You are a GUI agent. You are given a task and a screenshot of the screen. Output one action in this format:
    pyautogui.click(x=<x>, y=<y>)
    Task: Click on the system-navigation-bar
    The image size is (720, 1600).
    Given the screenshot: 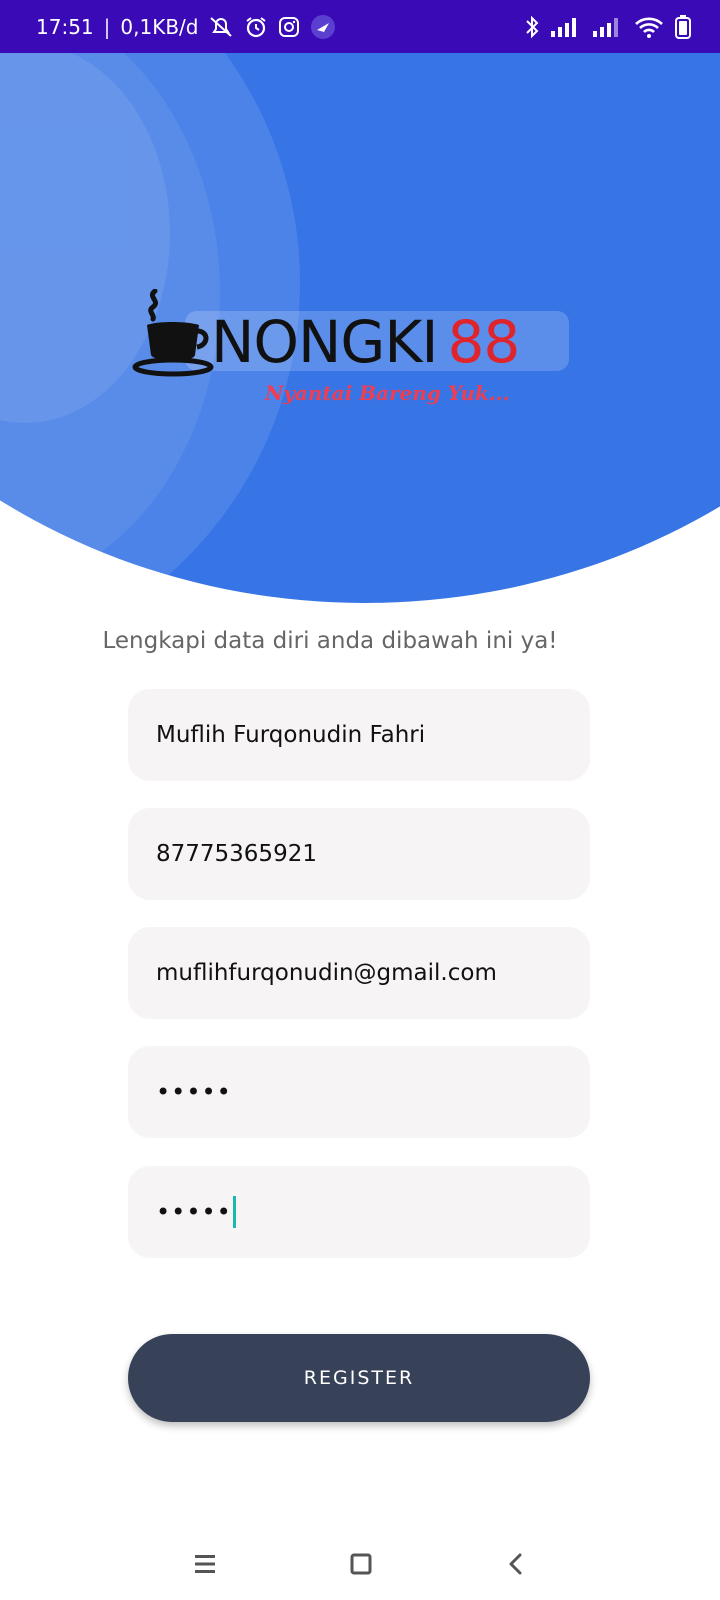 What is the action you would take?
    pyautogui.click(x=360, y=1565)
    